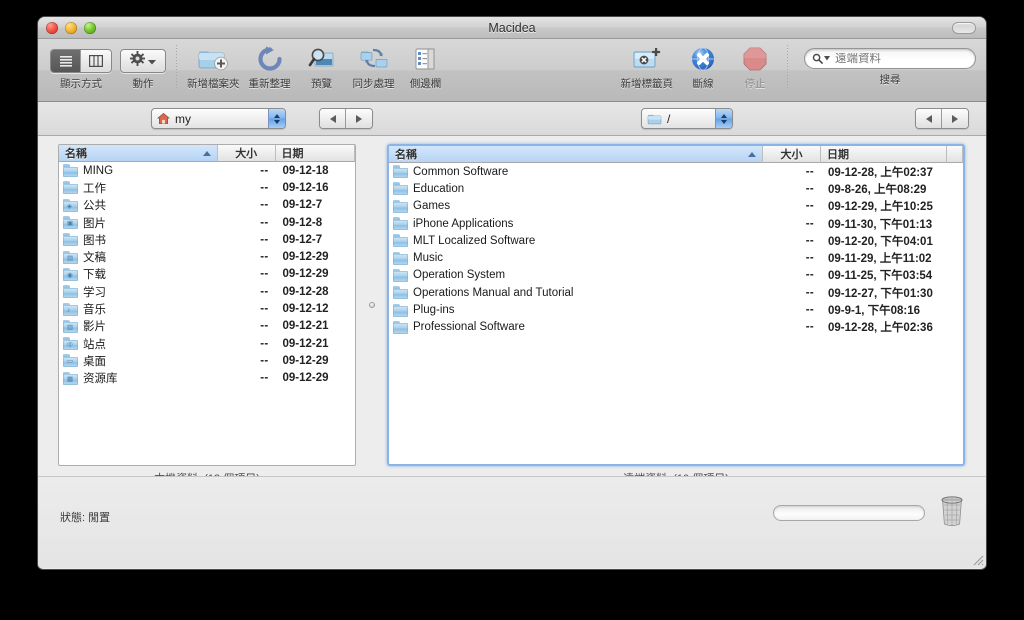 The height and width of the screenshot is (620, 1024). I want to click on new-tab-button: 新增標籤頁, so click(647, 67).